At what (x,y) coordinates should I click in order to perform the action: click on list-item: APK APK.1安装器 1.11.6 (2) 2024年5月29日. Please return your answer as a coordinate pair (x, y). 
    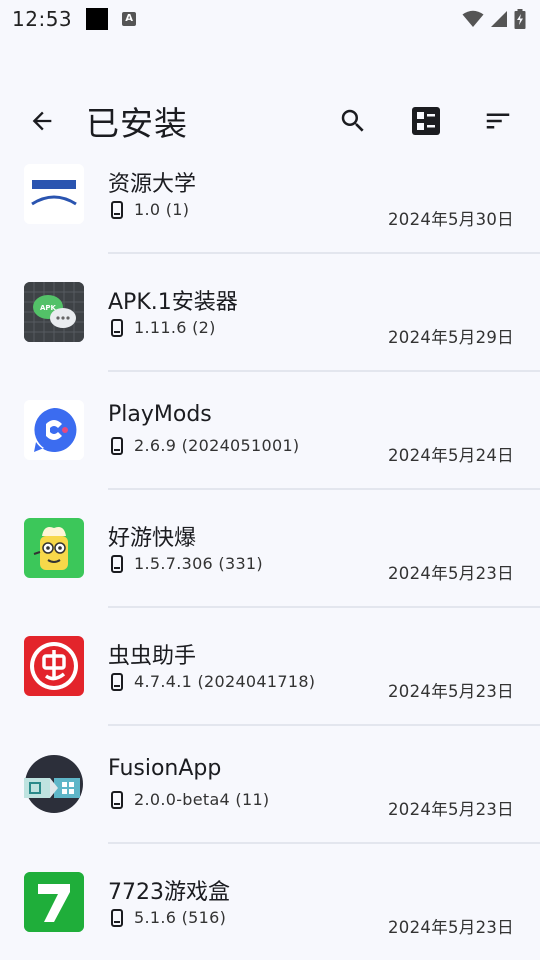
    Looking at the image, I should click on (270, 313).